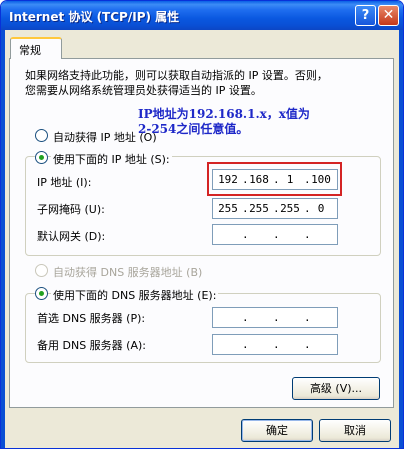  I want to click on ip-address-label: IP 地址 (I):, so click(64, 182).